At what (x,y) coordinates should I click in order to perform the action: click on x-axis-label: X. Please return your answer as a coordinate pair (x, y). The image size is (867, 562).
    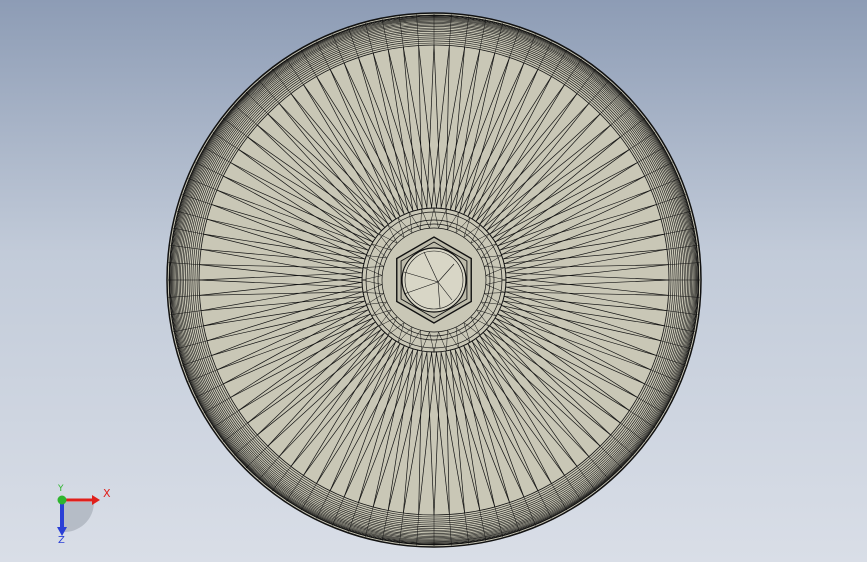
    Looking at the image, I should click on (107, 493).